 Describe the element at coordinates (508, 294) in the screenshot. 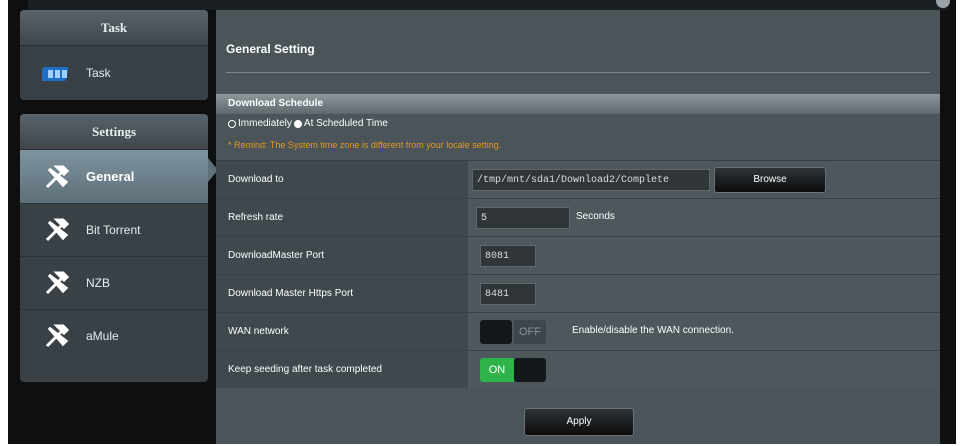

I see `https-port-input: 8481` at that location.